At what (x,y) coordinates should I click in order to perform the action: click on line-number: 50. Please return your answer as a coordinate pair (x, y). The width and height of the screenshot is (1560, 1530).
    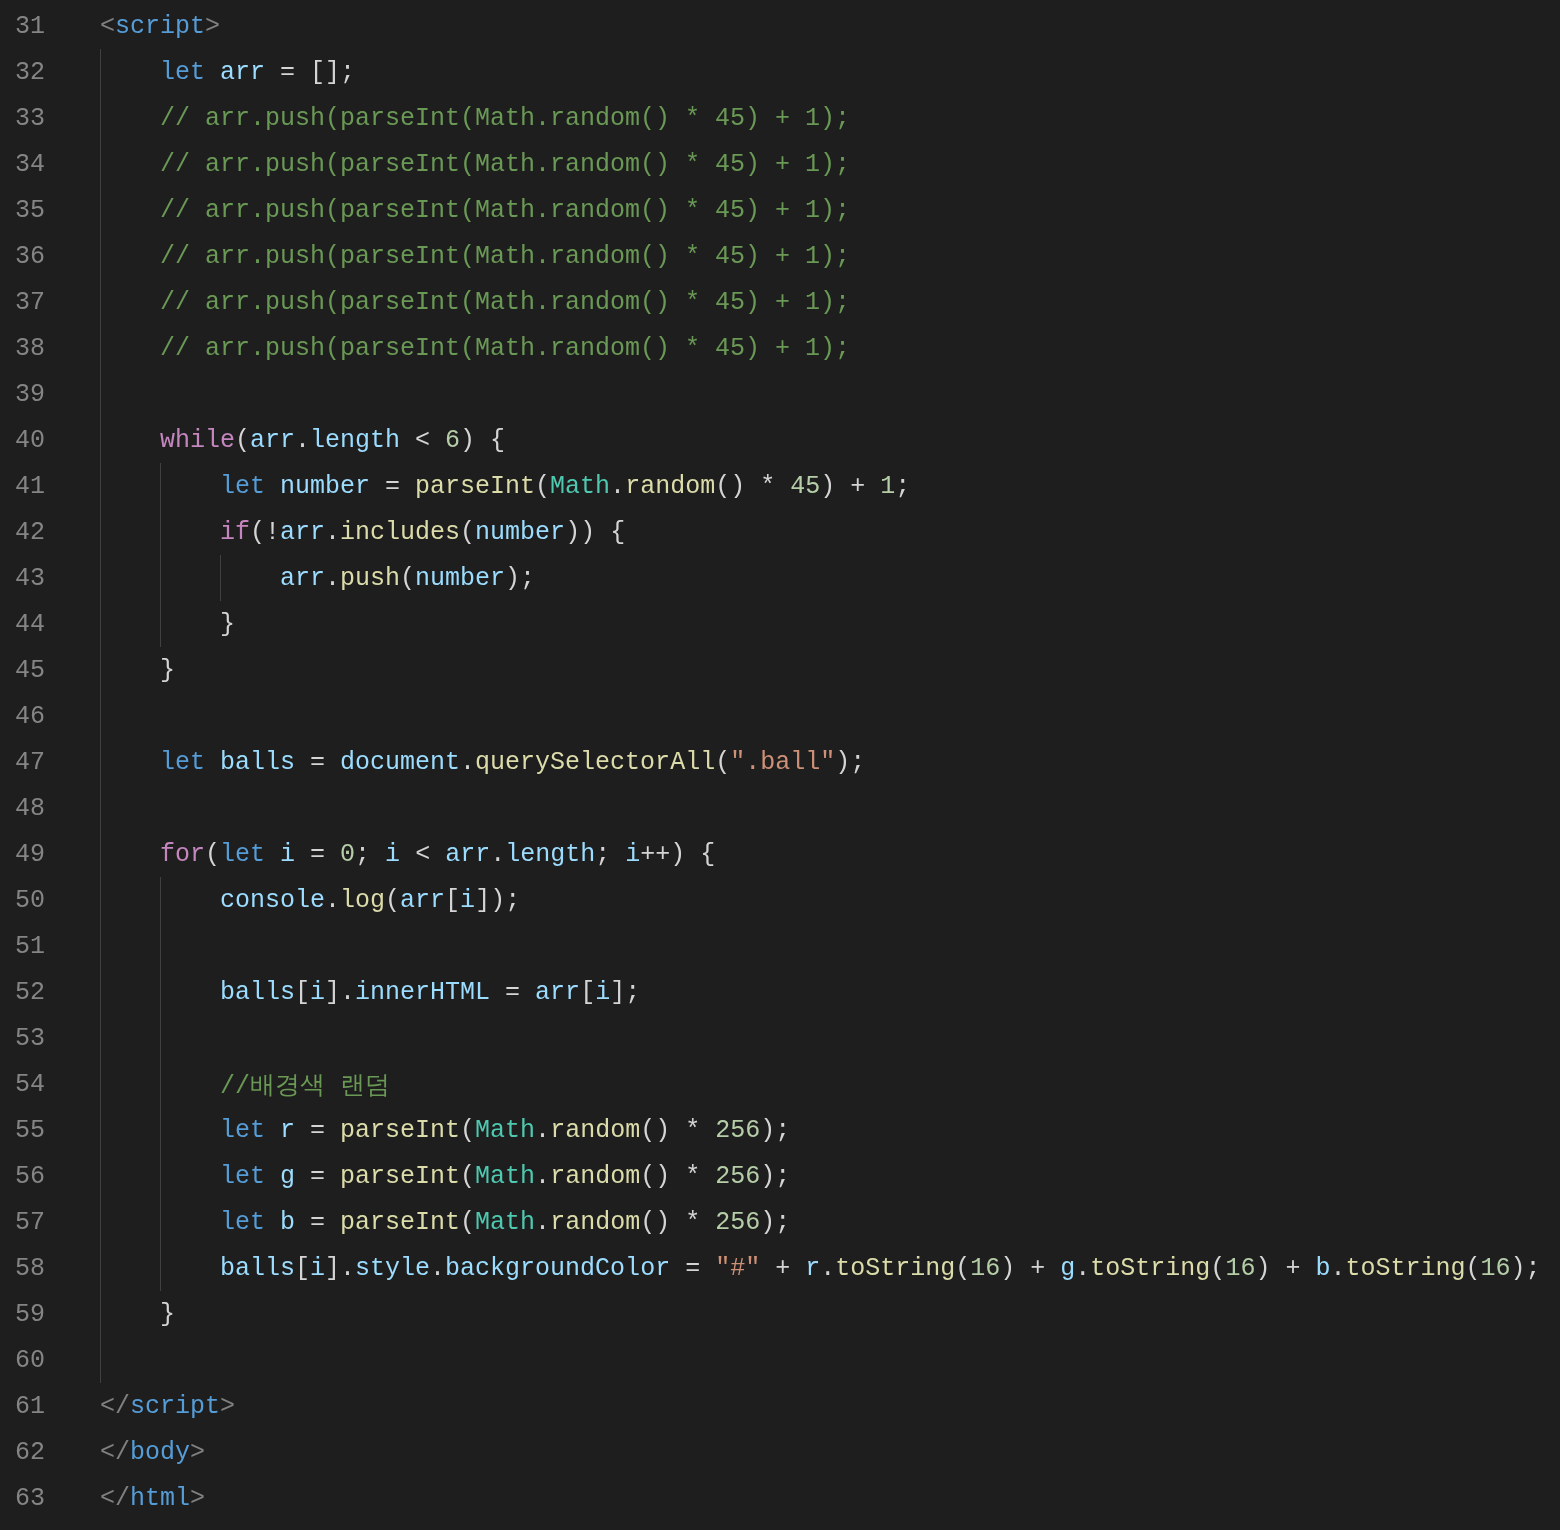
    Looking at the image, I should click on (30, 900).